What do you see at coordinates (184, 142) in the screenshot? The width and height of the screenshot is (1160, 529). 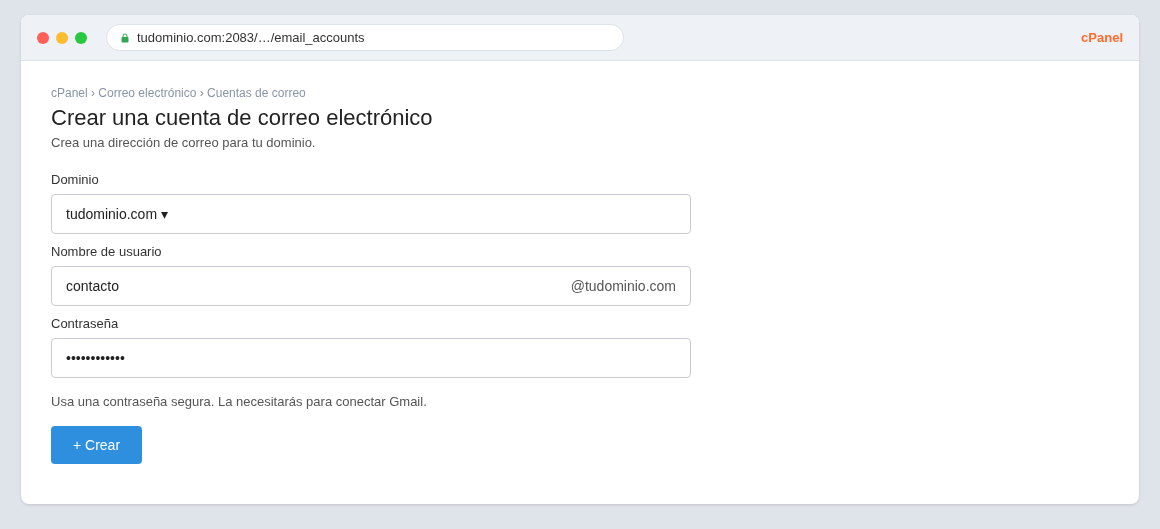 I see `page-subtitle: Crea una dirección de correo para tu dominio.` at bounding box center [184, 142].